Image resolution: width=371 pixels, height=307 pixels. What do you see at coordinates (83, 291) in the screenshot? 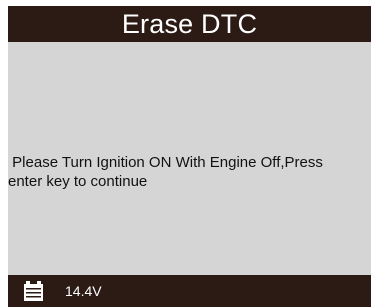
I see `battery-voltage: 14.4V` at bounding box center [83, 291].